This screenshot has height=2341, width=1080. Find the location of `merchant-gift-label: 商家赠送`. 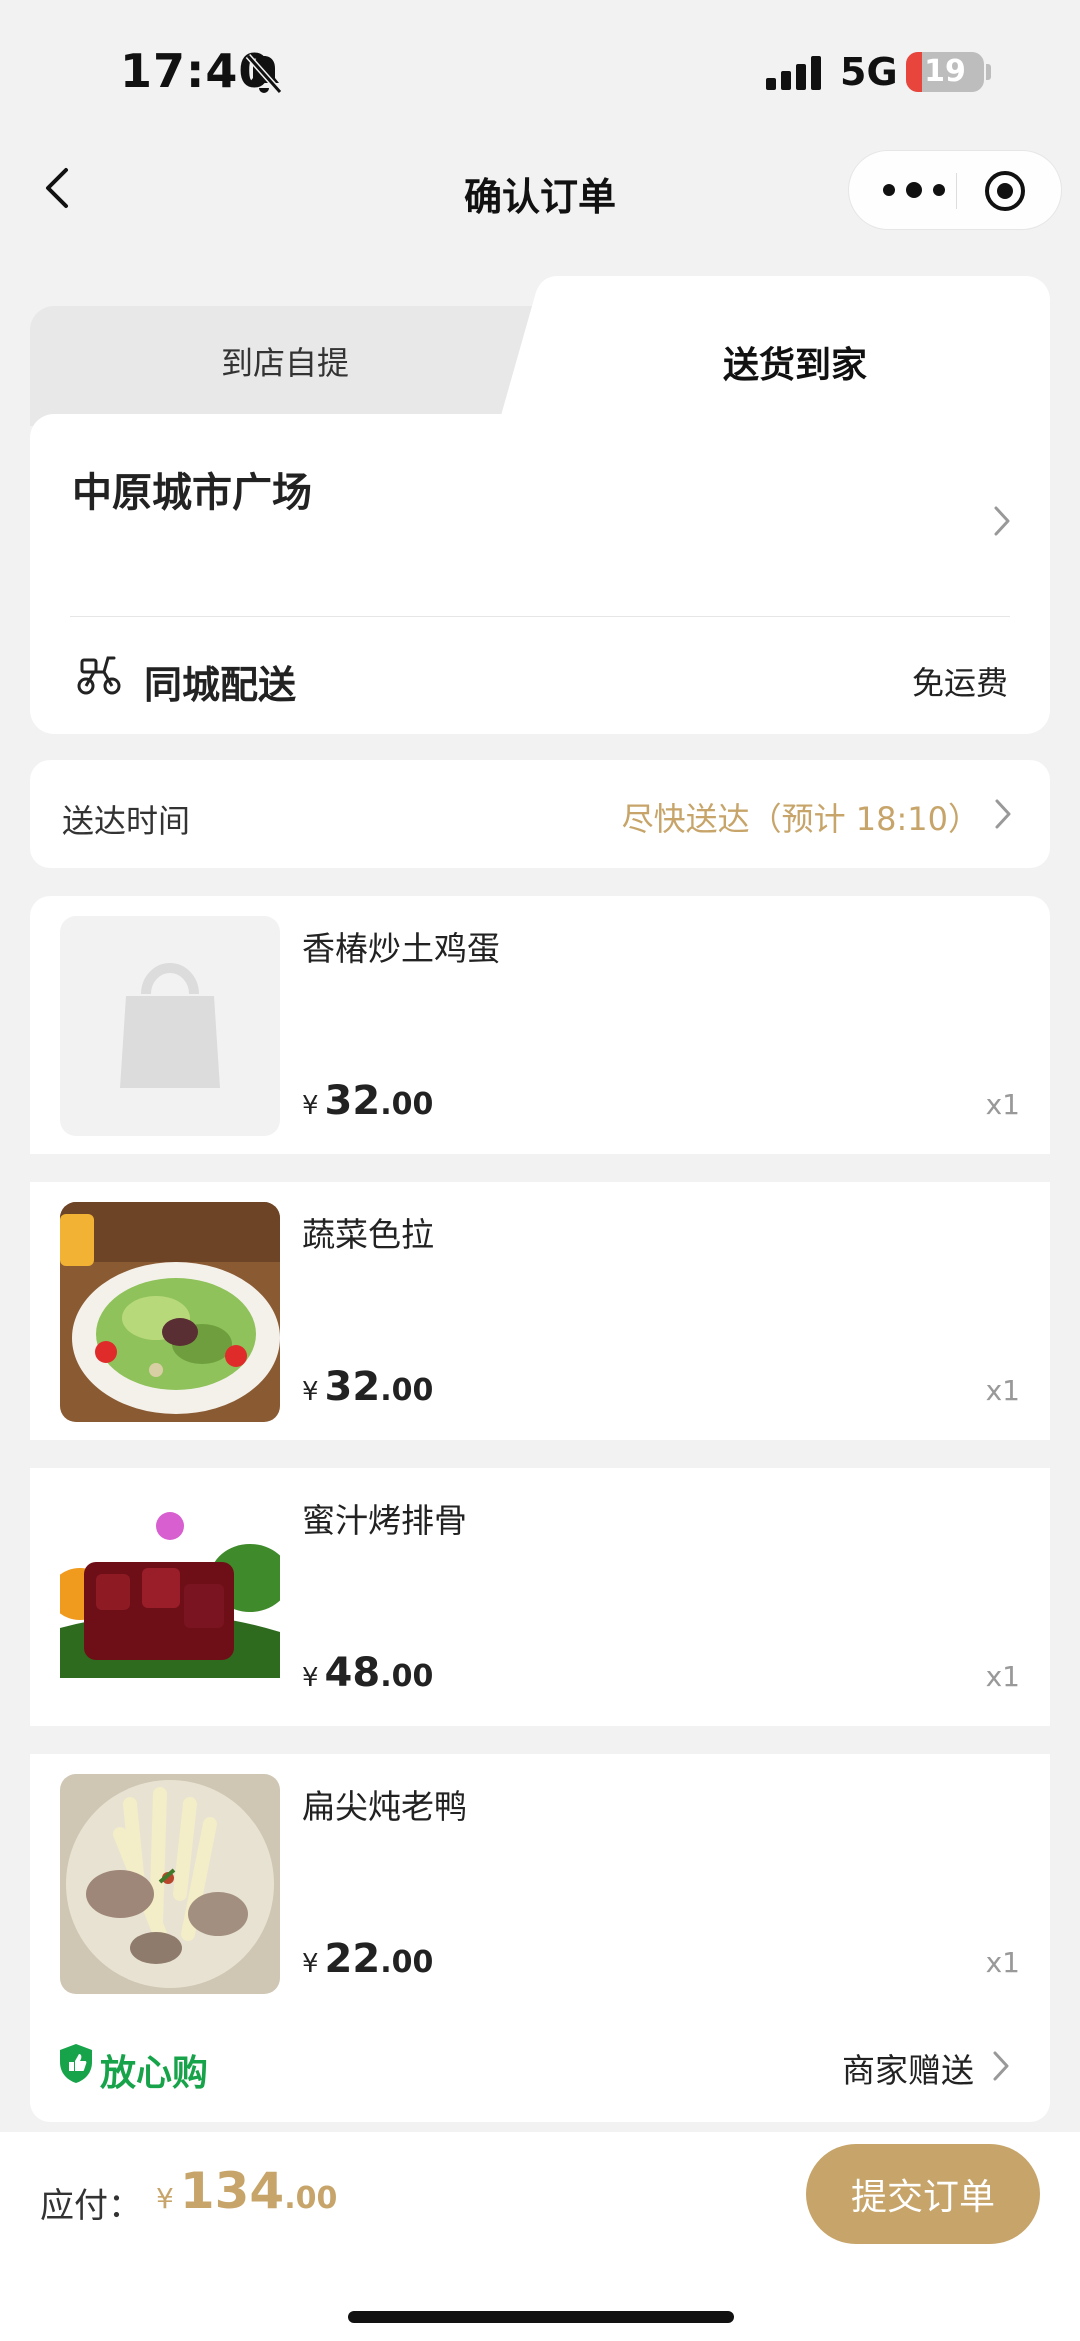

merchant-gift-label: 商家赠送 is located at coordinates (908, 2068).